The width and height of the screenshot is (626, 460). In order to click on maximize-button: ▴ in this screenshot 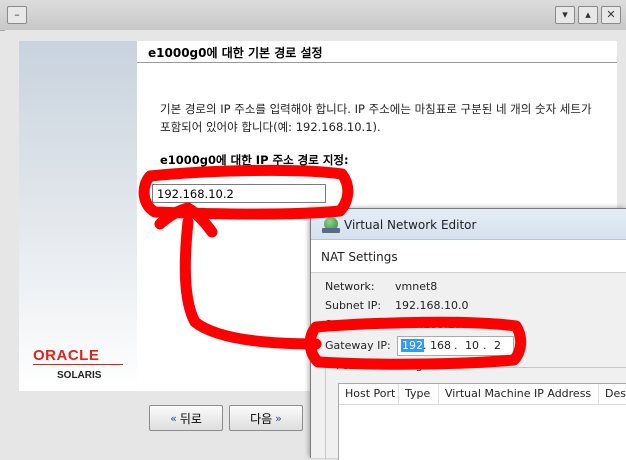, I will do `click(588, 15)`.